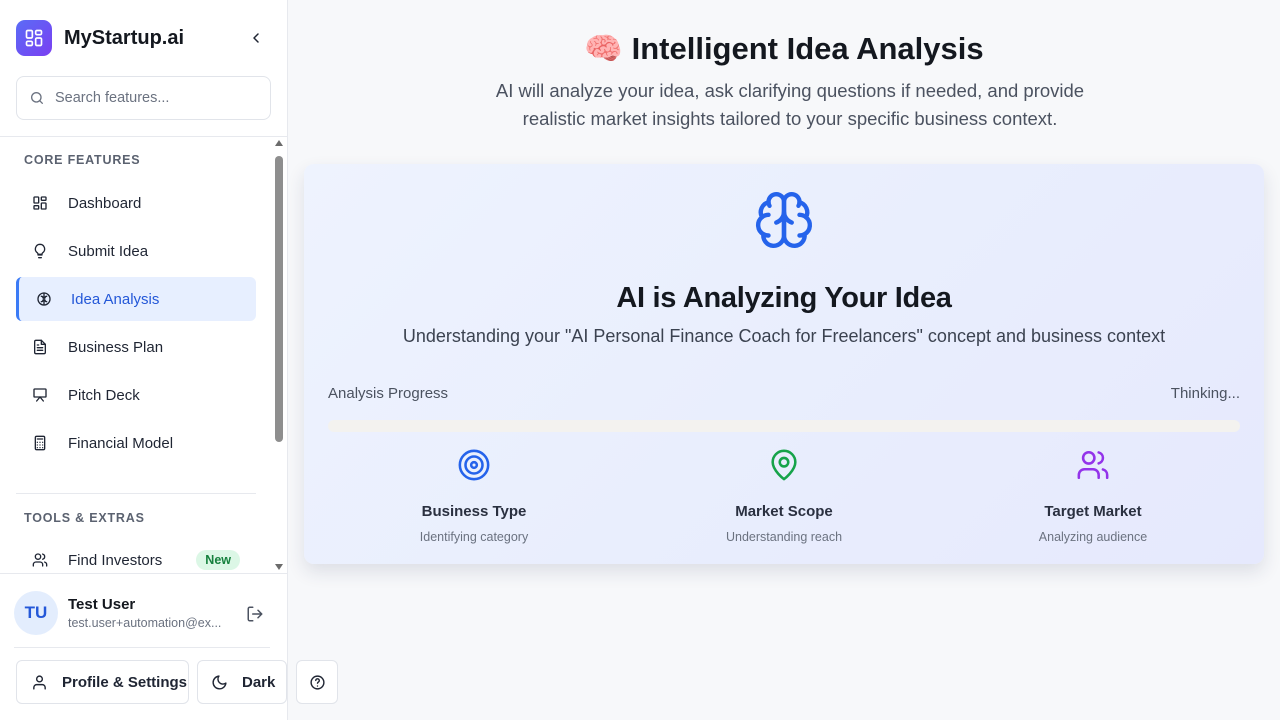 The image size is (1280, 720). Describe the element at coordinates (784, 511) in the screenshot. I see `step-title: Market Scope` at that location.